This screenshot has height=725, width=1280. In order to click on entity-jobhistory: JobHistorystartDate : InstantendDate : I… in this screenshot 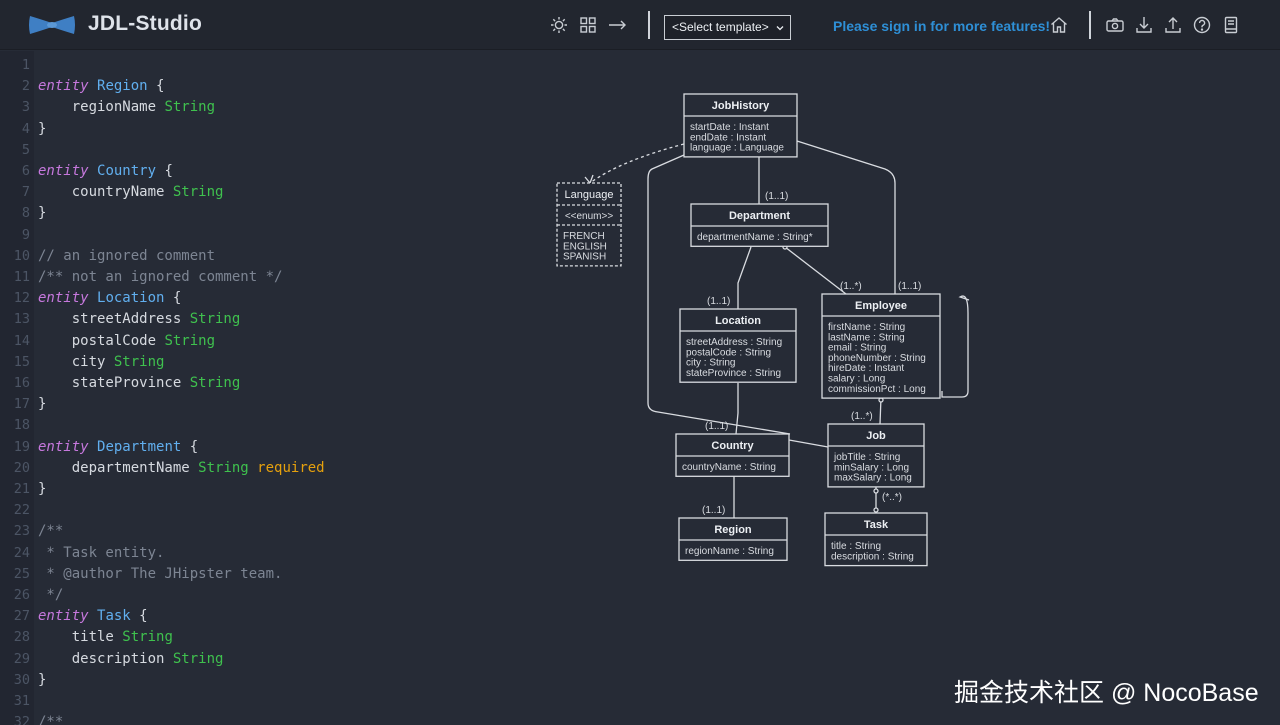, I will do `click(740, 125)`.